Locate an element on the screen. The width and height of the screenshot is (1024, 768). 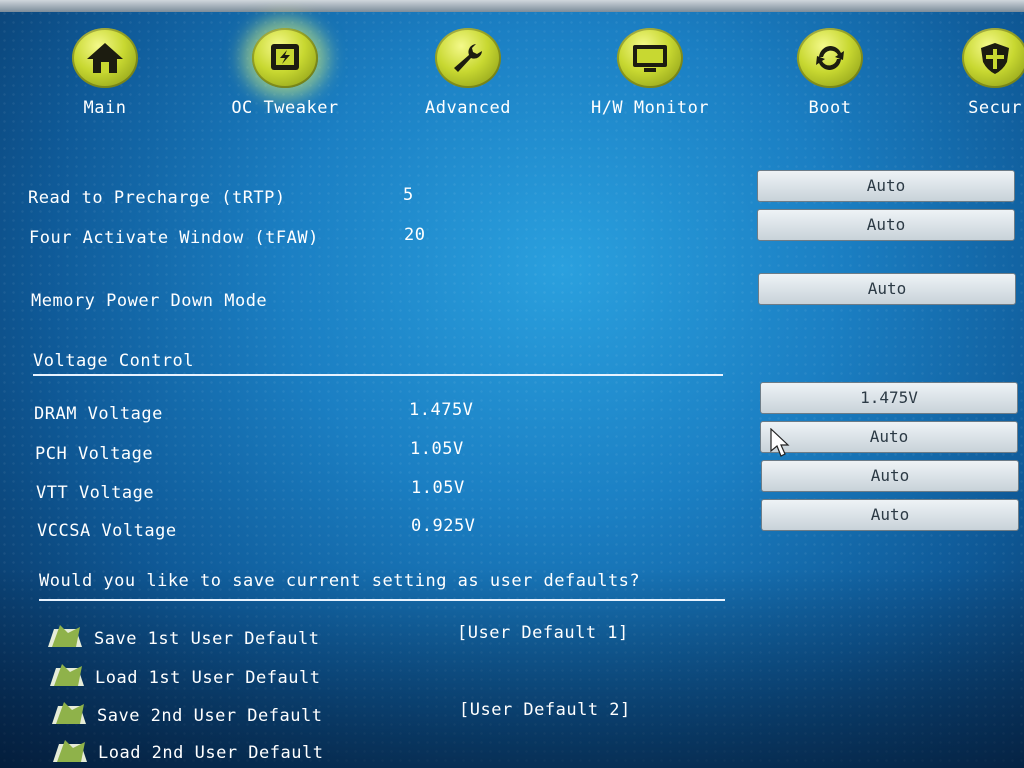
shield-icon is located at coordinates (993, 58).